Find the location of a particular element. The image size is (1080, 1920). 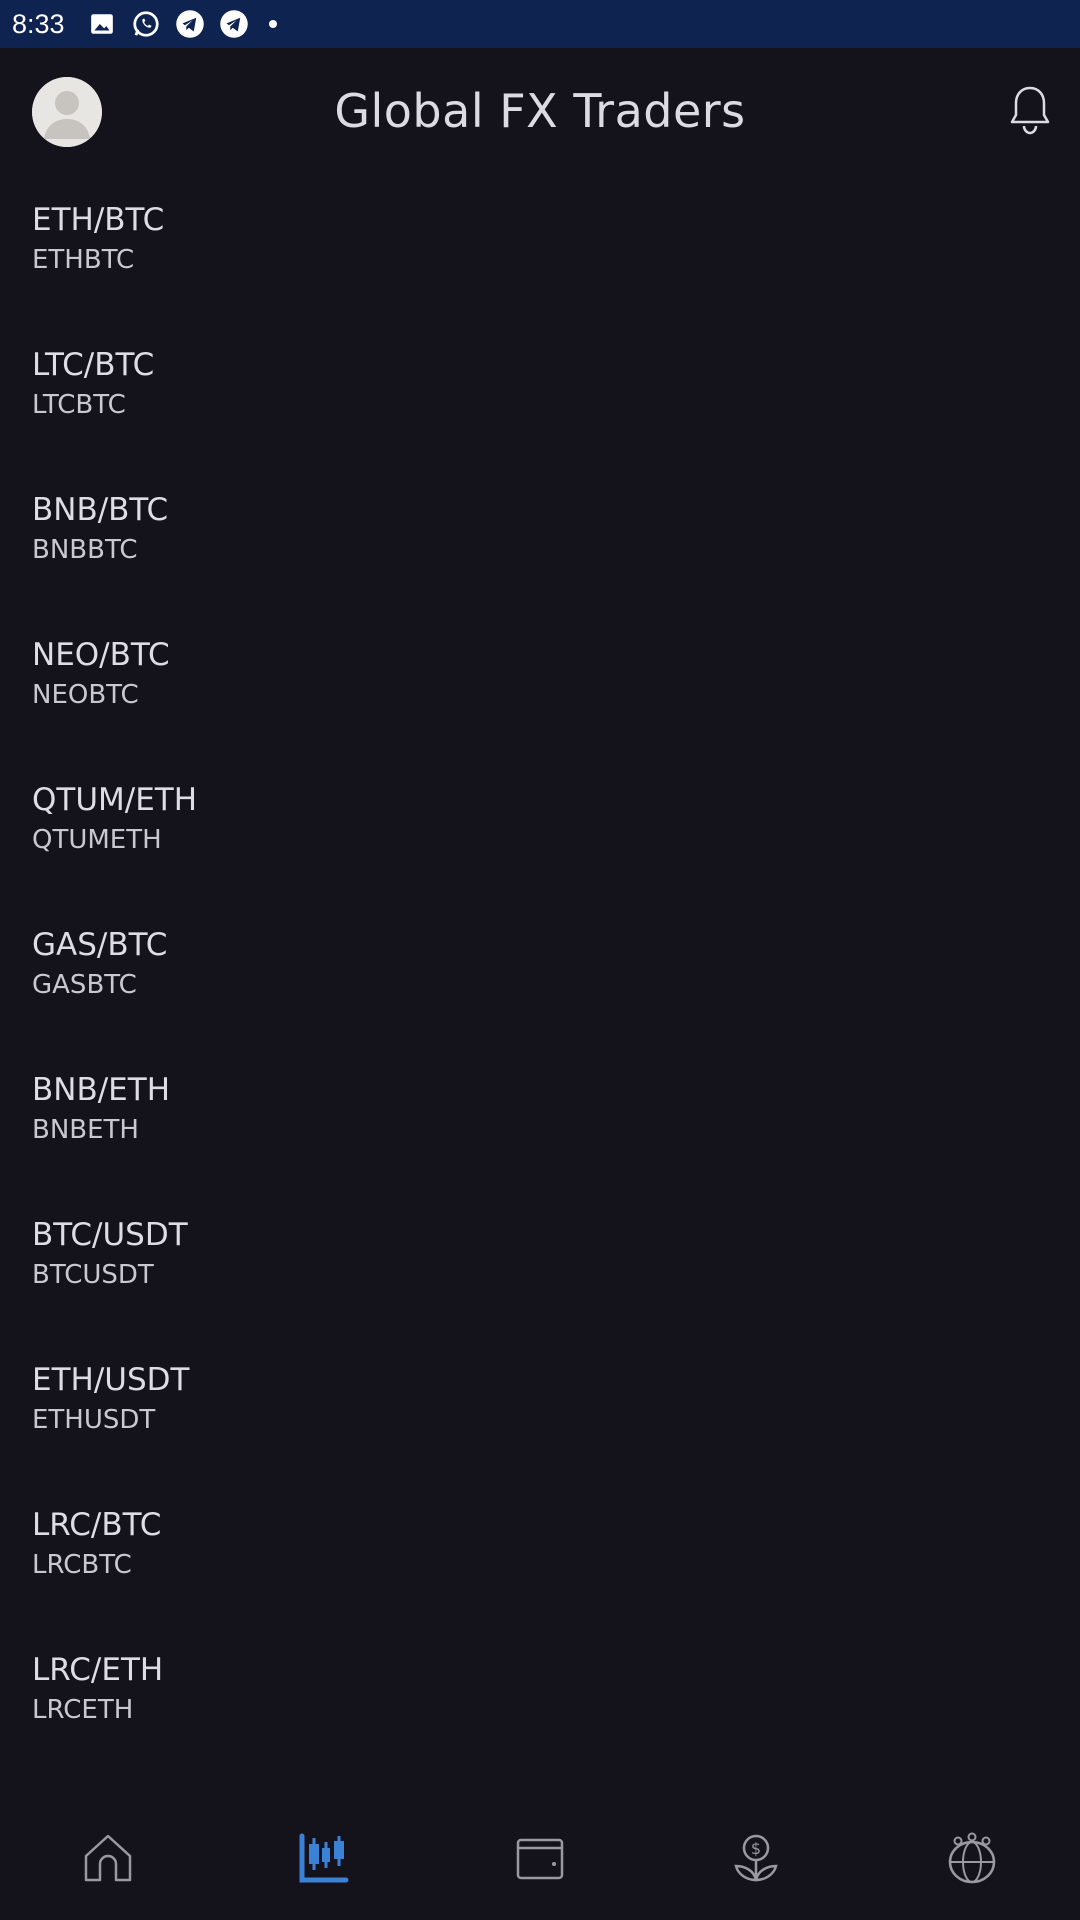

dollar-plant-icon: $ is located at coordinates (756, 1860).